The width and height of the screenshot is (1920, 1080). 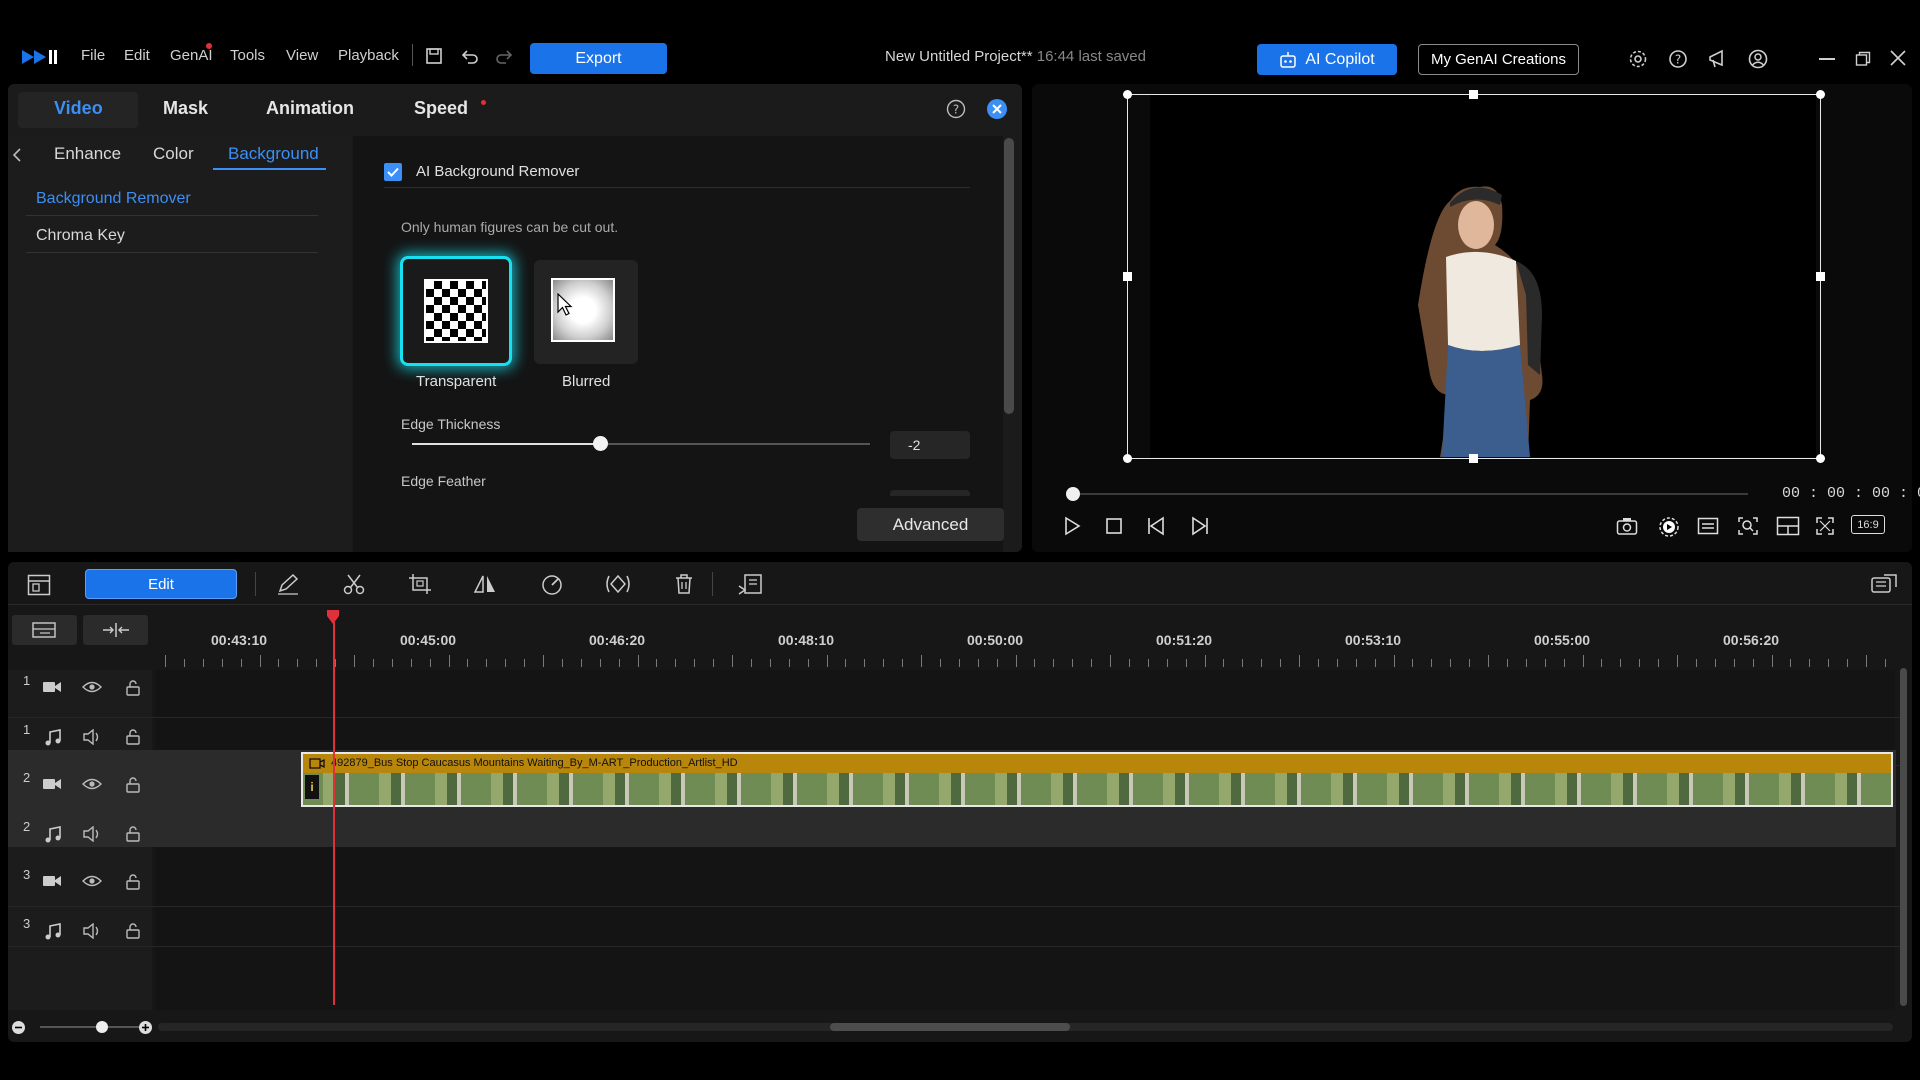 What do you see at coordinates (1884, 584) in the screenshot?
I see `mixer-icon` at bounding box center [1884, 584].